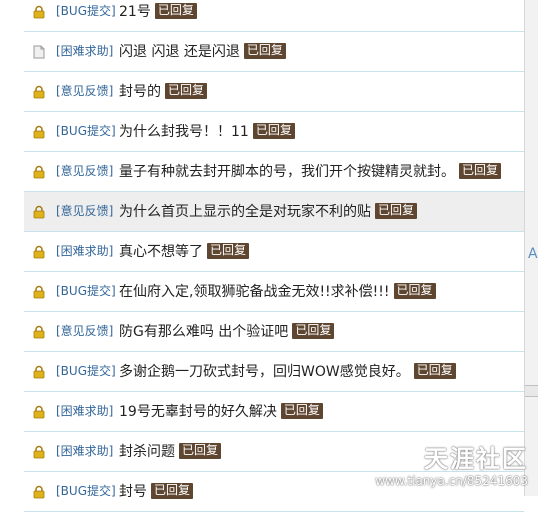  I want to click on thread-row: [BUG提交] 多谢企鹅一刀砍式封号，回归WOW感觉良好。 已回复, so click(274, 372).